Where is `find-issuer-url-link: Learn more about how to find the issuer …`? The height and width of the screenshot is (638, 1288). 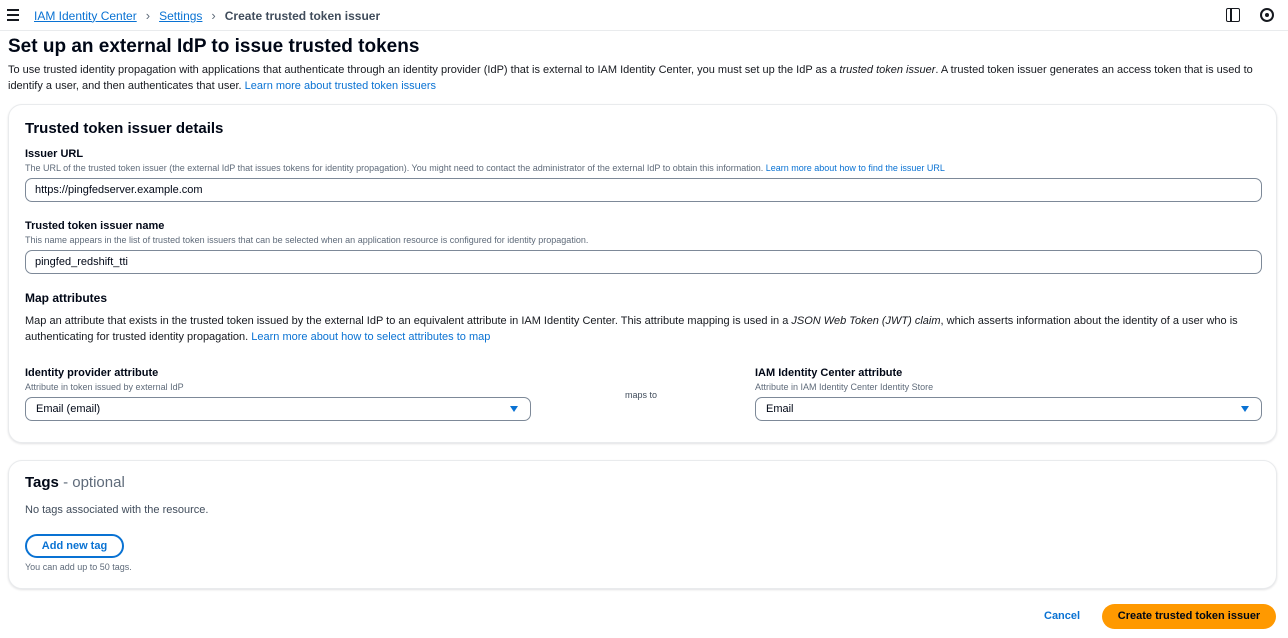 find-issuer-url-link: Learn more about how to find the issuer … is located at coordinates (855, 168).